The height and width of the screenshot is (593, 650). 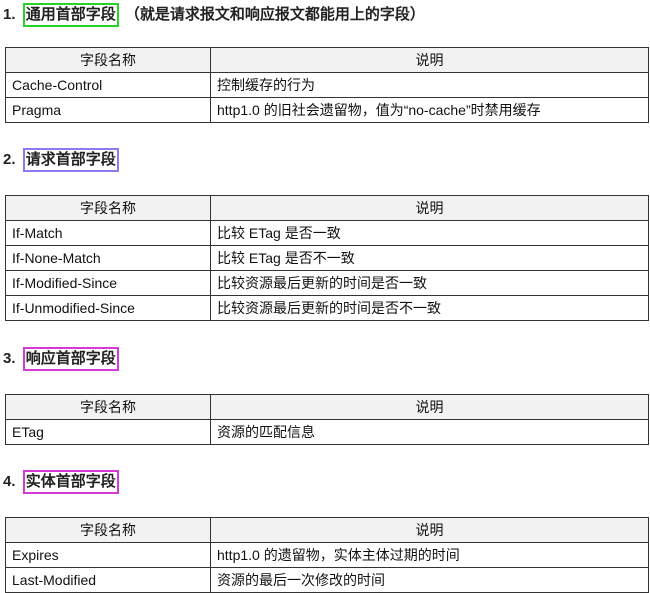 What do you see at coordinates (429, 555) in the screenshot?
I see `field-desc: http1.0 的遗留物，实体主体过期的时间` at bounding box center [429, 555].